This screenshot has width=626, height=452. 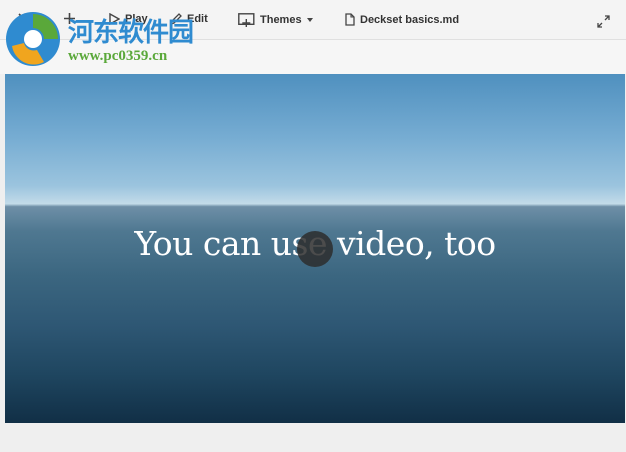 I want to click on play-overlay-icon, so click(x=315, y=249).